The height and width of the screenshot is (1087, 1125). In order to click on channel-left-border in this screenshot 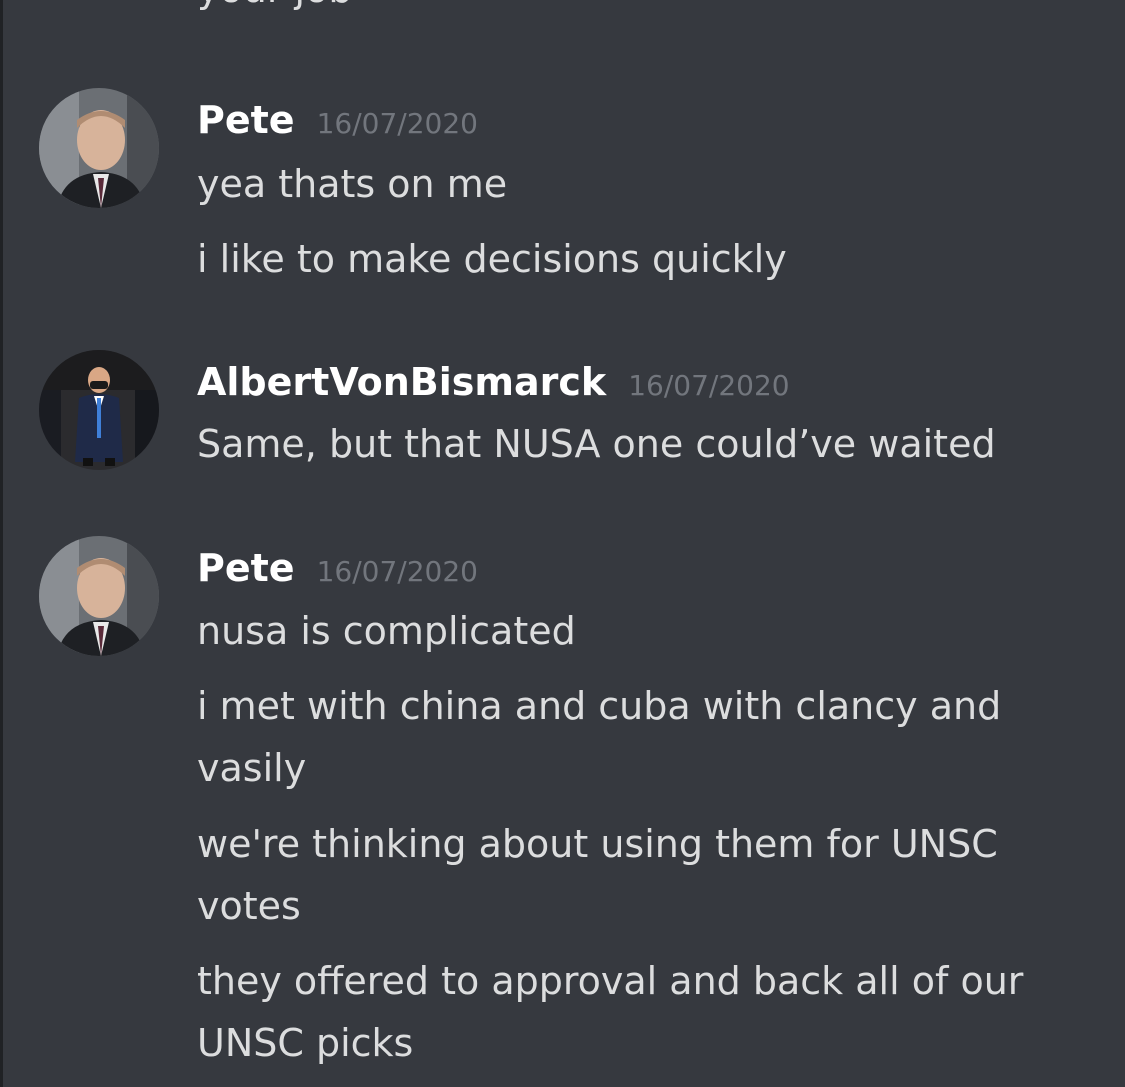, I will do `click(1, 543)`.